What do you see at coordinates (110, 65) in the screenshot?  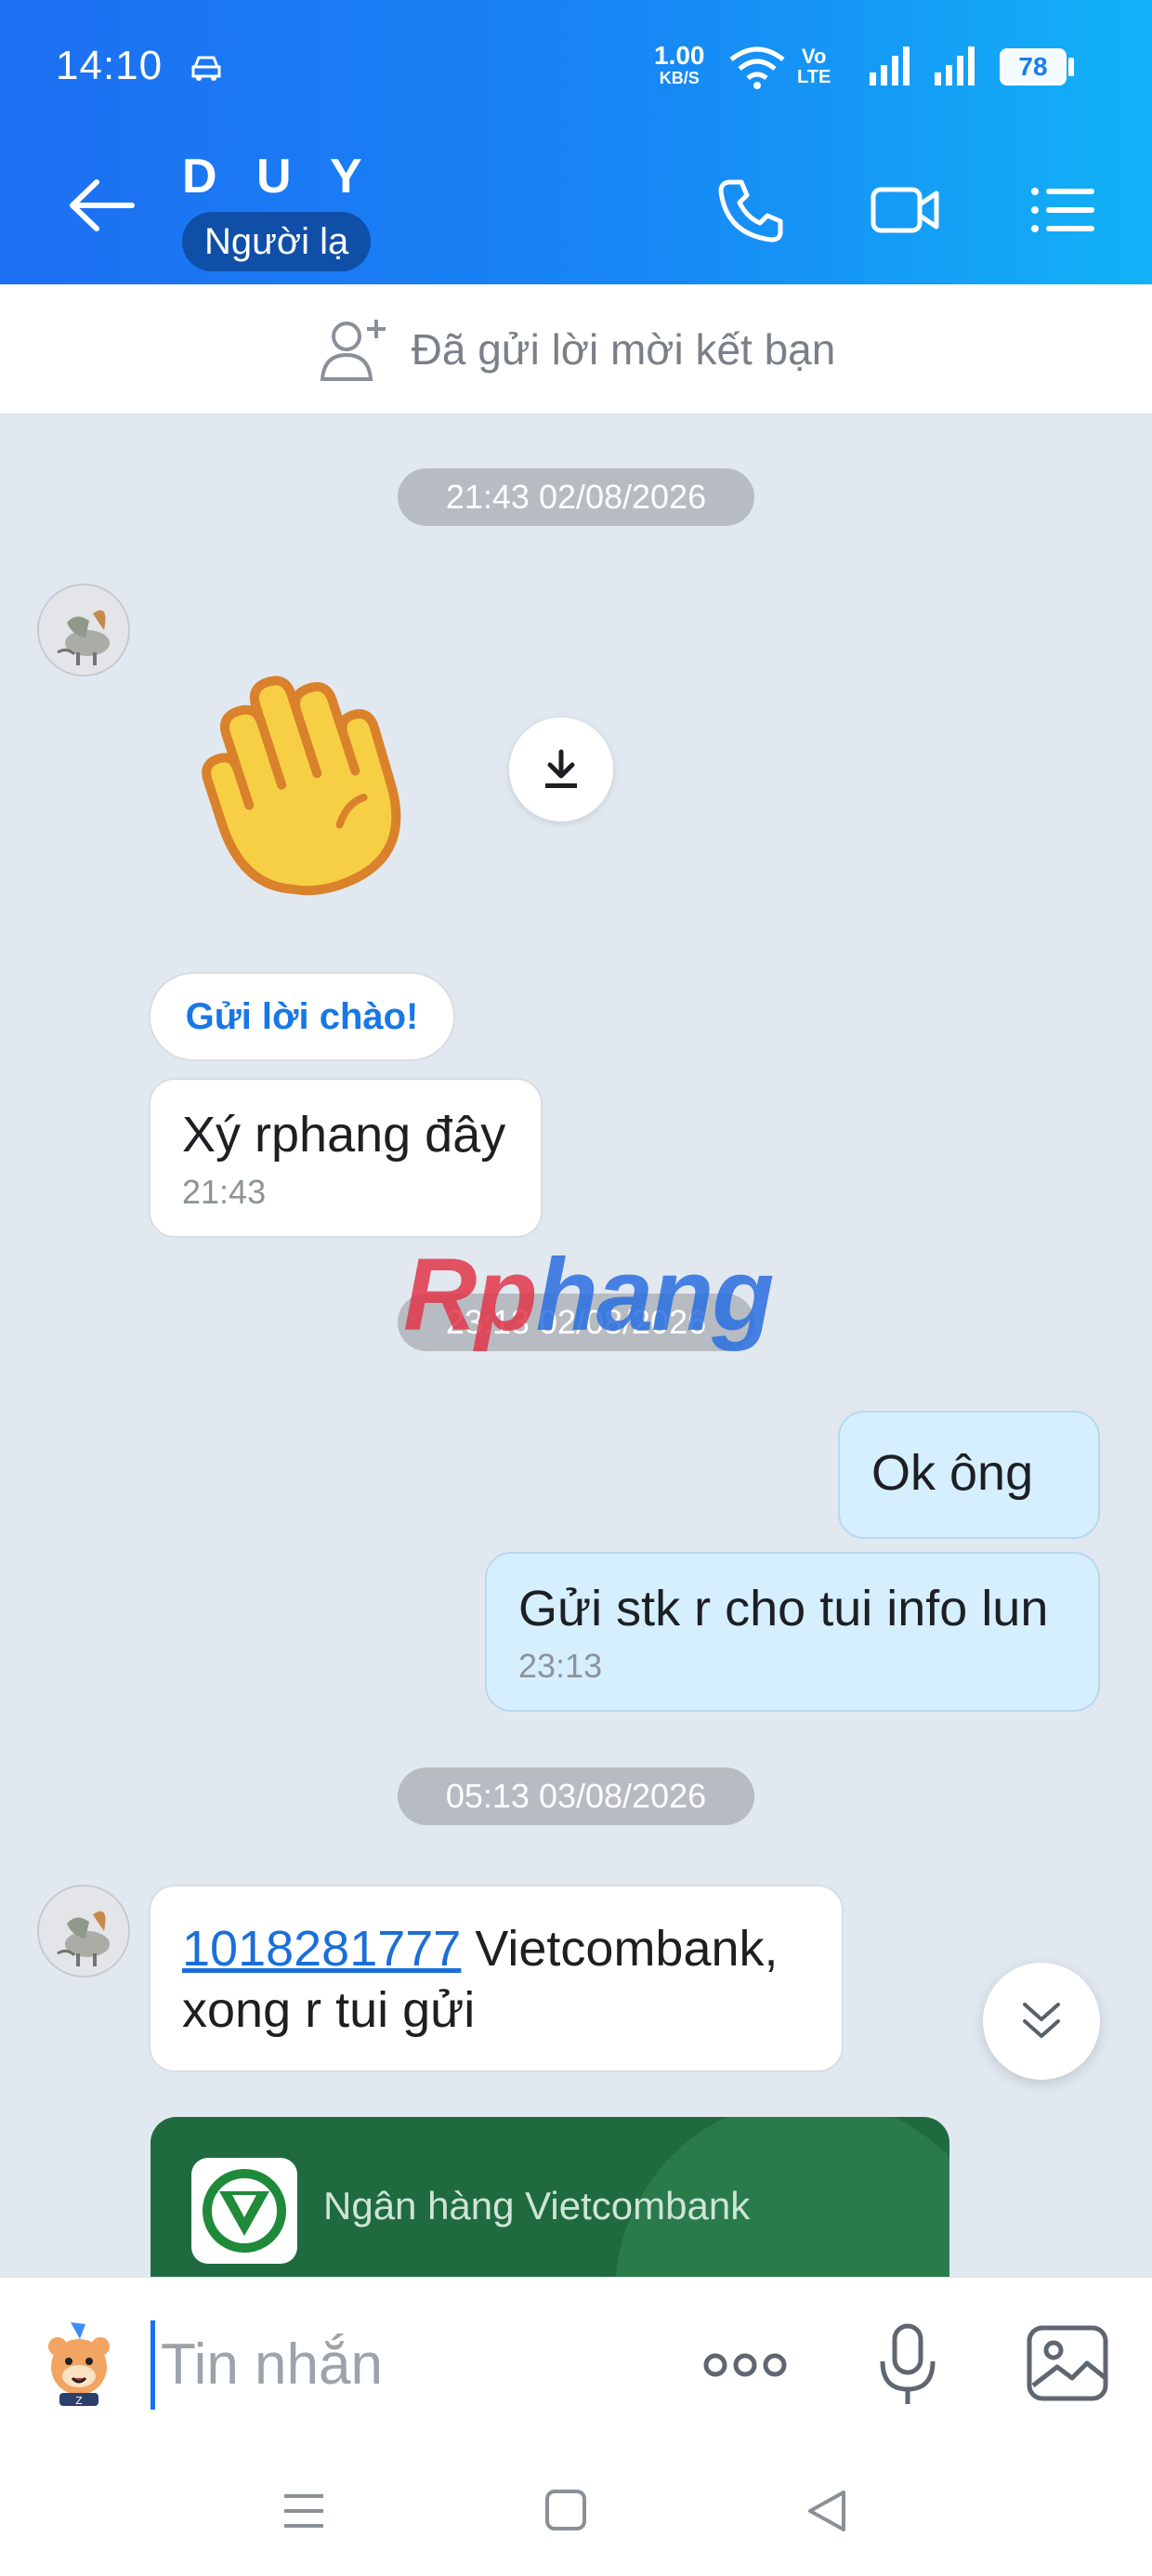 I see `status-time: 14:10` at bounding box center [110, 65].